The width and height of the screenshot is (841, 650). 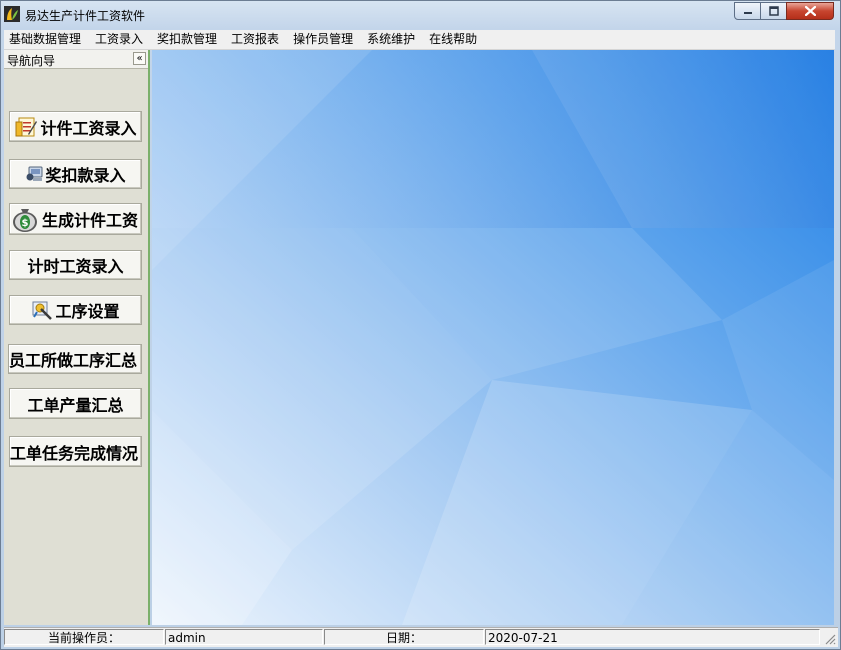 I want to click on resize-grip-icon, so click(x=830, y=639).